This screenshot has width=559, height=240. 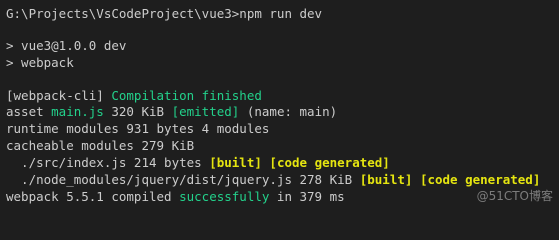 I want to click on terminal-line: > vue3@1.0.0 dev, so click(x=66, y=46).